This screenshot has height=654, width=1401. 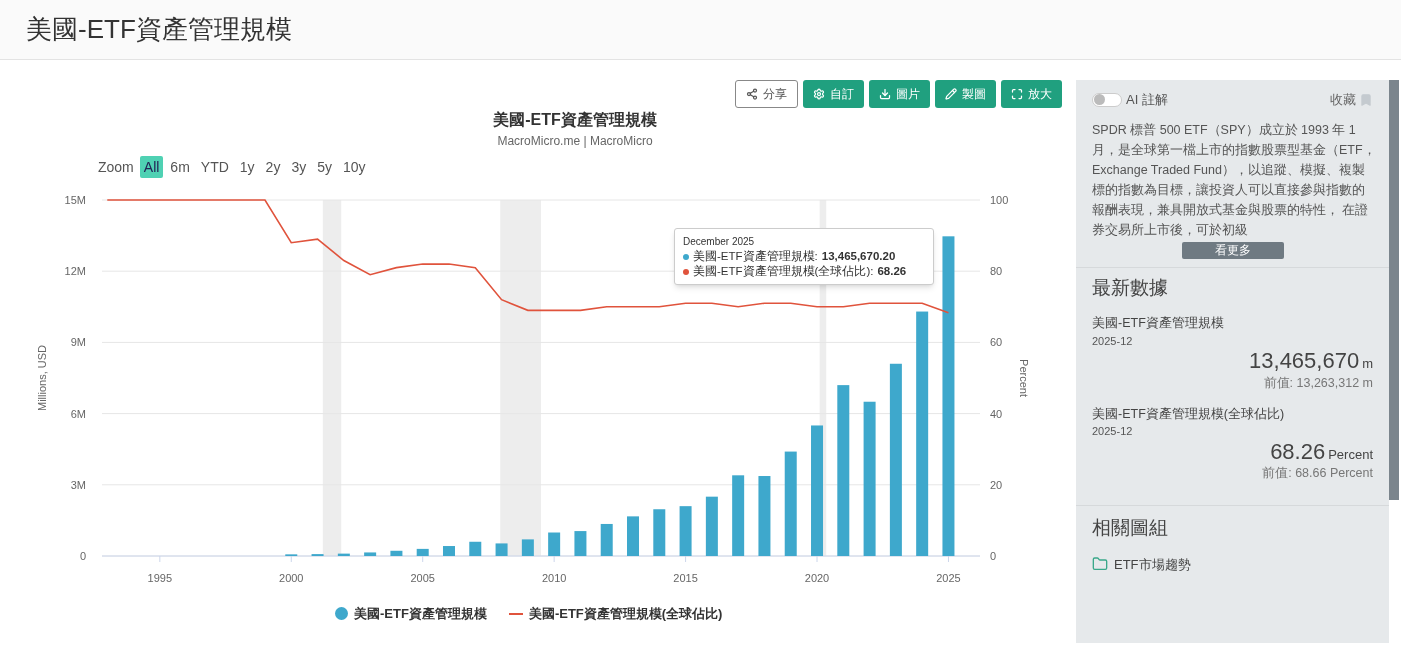 I want to click on zoom-option: All, so click(x=151, y=167).